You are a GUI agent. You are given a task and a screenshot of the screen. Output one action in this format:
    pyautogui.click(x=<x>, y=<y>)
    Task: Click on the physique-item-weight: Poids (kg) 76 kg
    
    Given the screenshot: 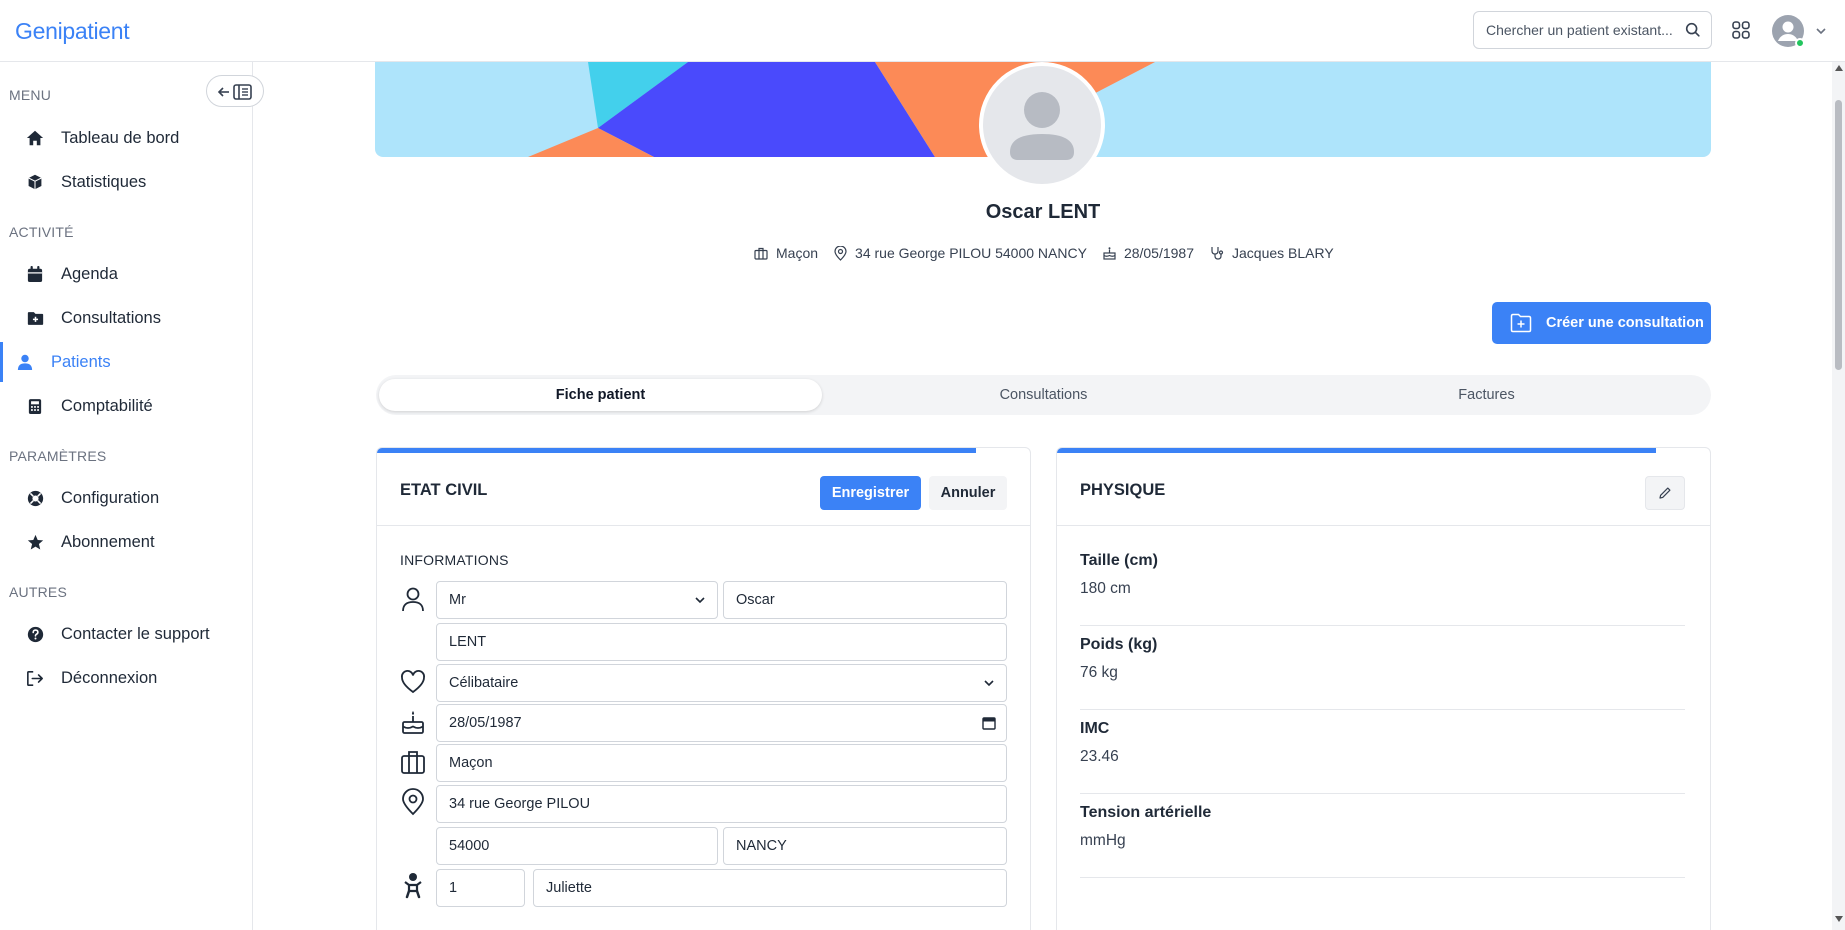 What is the action you would take?
    pyautogui.click(x=1382, y=673)
    